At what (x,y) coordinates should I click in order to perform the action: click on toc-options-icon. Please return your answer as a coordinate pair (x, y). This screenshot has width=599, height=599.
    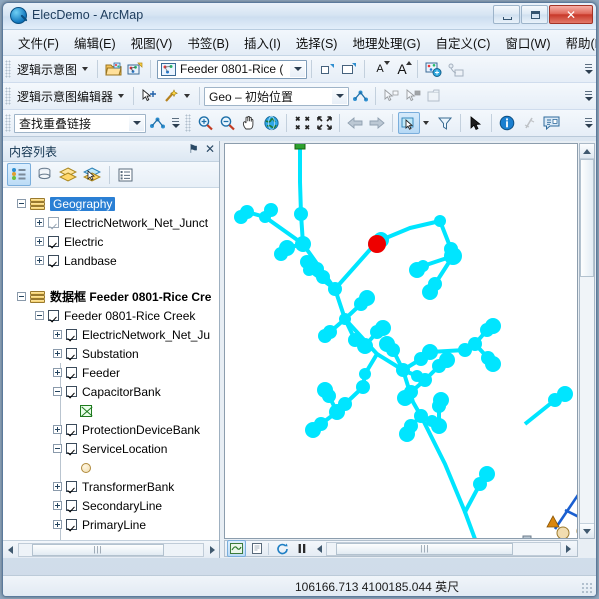
    Looking at the image, I should click on (125, 174).